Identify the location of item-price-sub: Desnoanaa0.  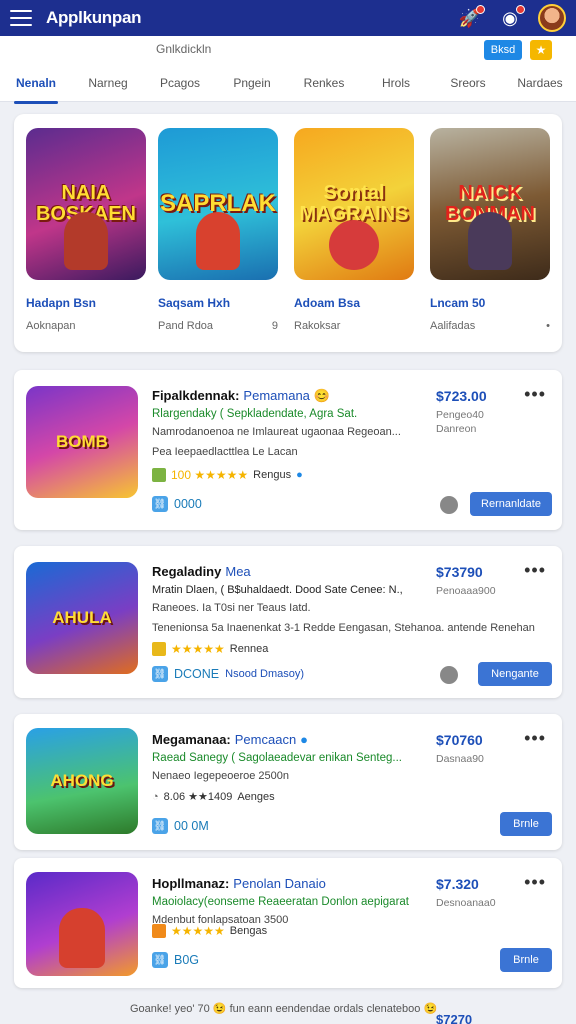
(466, 903).